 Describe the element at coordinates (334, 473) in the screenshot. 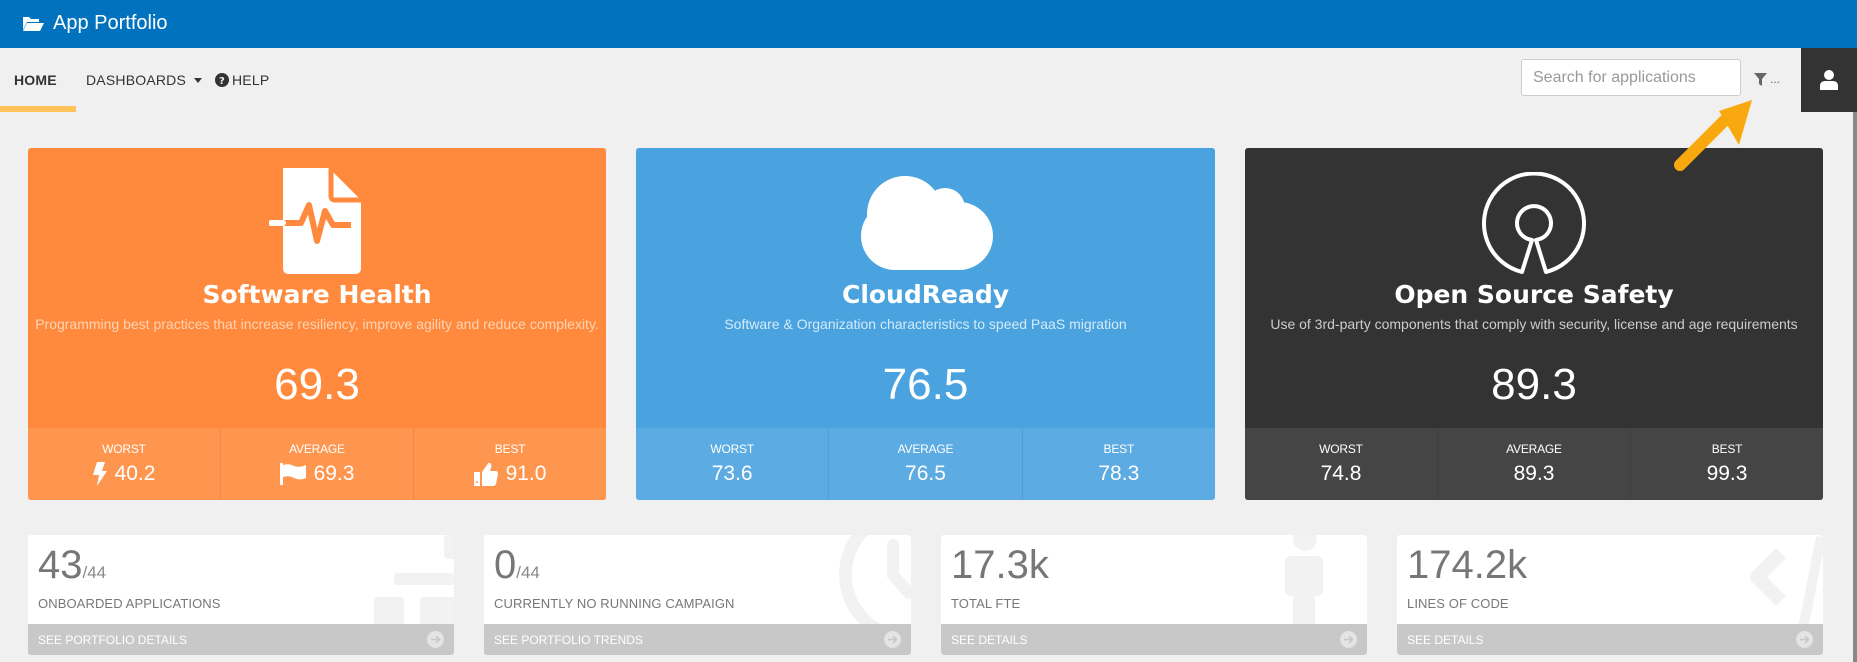

I see `stat-value: 69.3` at that location.